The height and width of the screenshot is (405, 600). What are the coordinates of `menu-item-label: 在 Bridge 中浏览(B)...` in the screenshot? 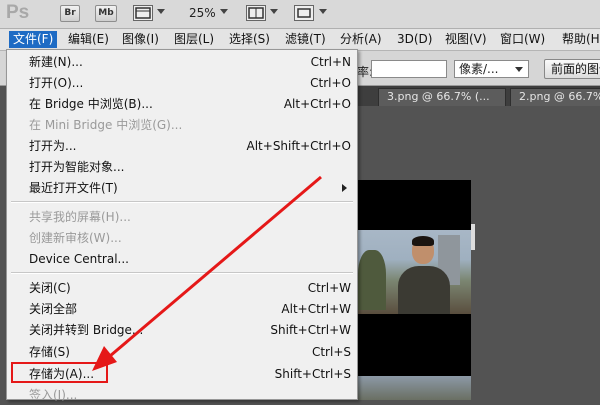 It's located at (91, 104).